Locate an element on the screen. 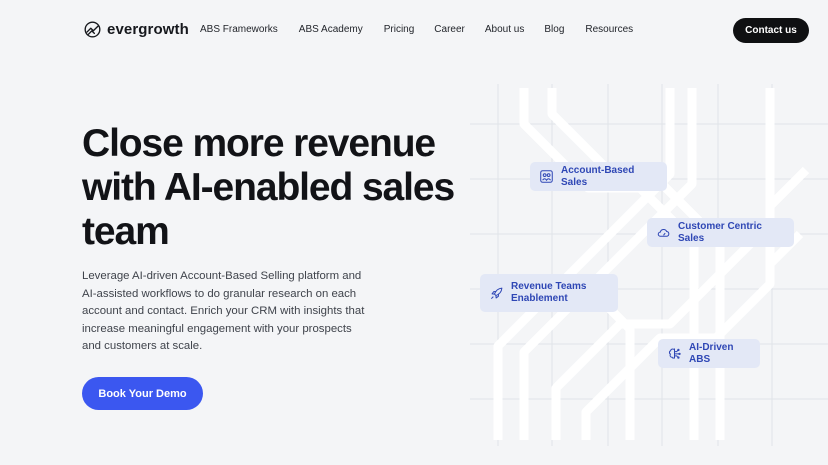 The height and width of the screenshot is (465, 828). brand-name: evergrowth is located at coordinates (148, 29).